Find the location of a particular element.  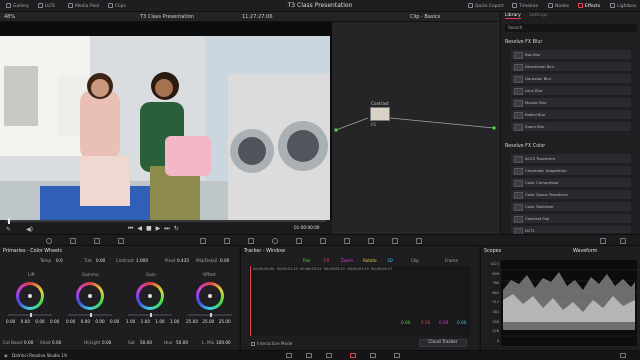

fx-item: Radial Blur is located at coordinates (571, 114).